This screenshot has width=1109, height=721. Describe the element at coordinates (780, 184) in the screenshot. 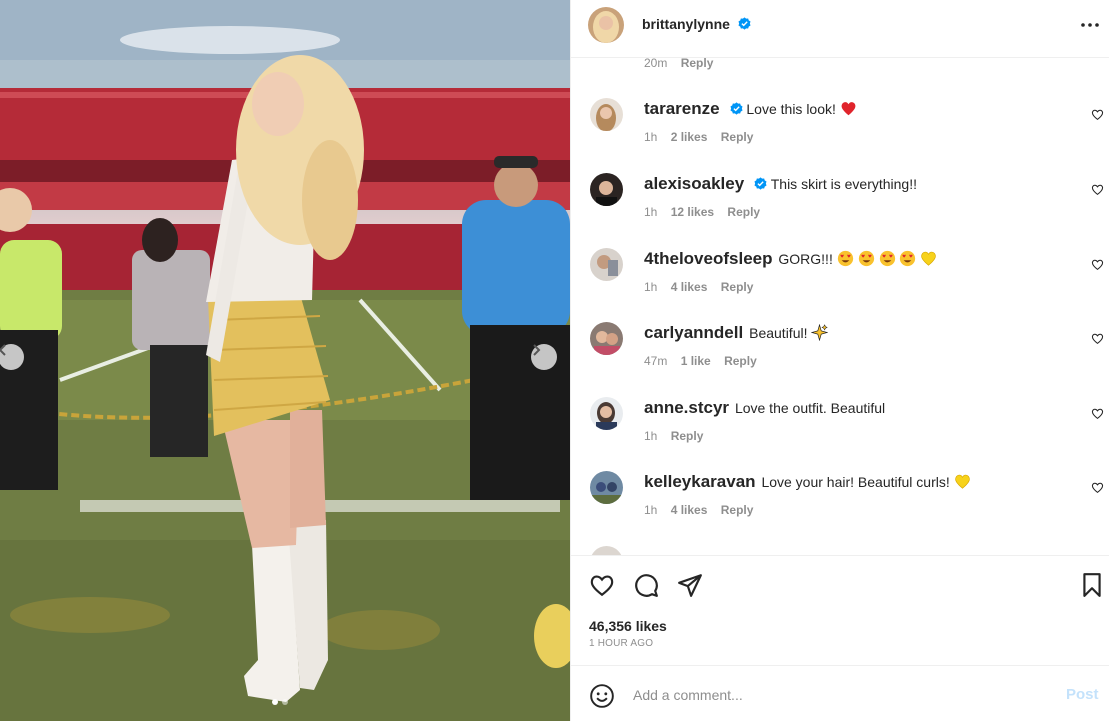

I see `comment-text: alexisoakley This skirt is everything!!` at that location.